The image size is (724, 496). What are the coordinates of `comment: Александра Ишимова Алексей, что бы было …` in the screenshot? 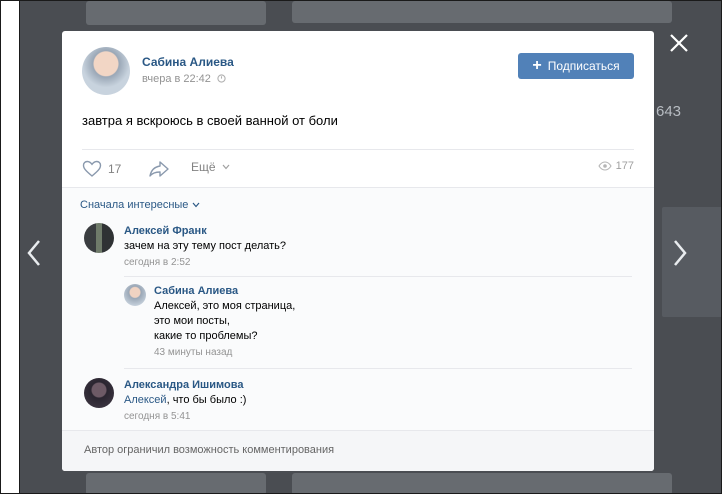 It's located at (185, 400).